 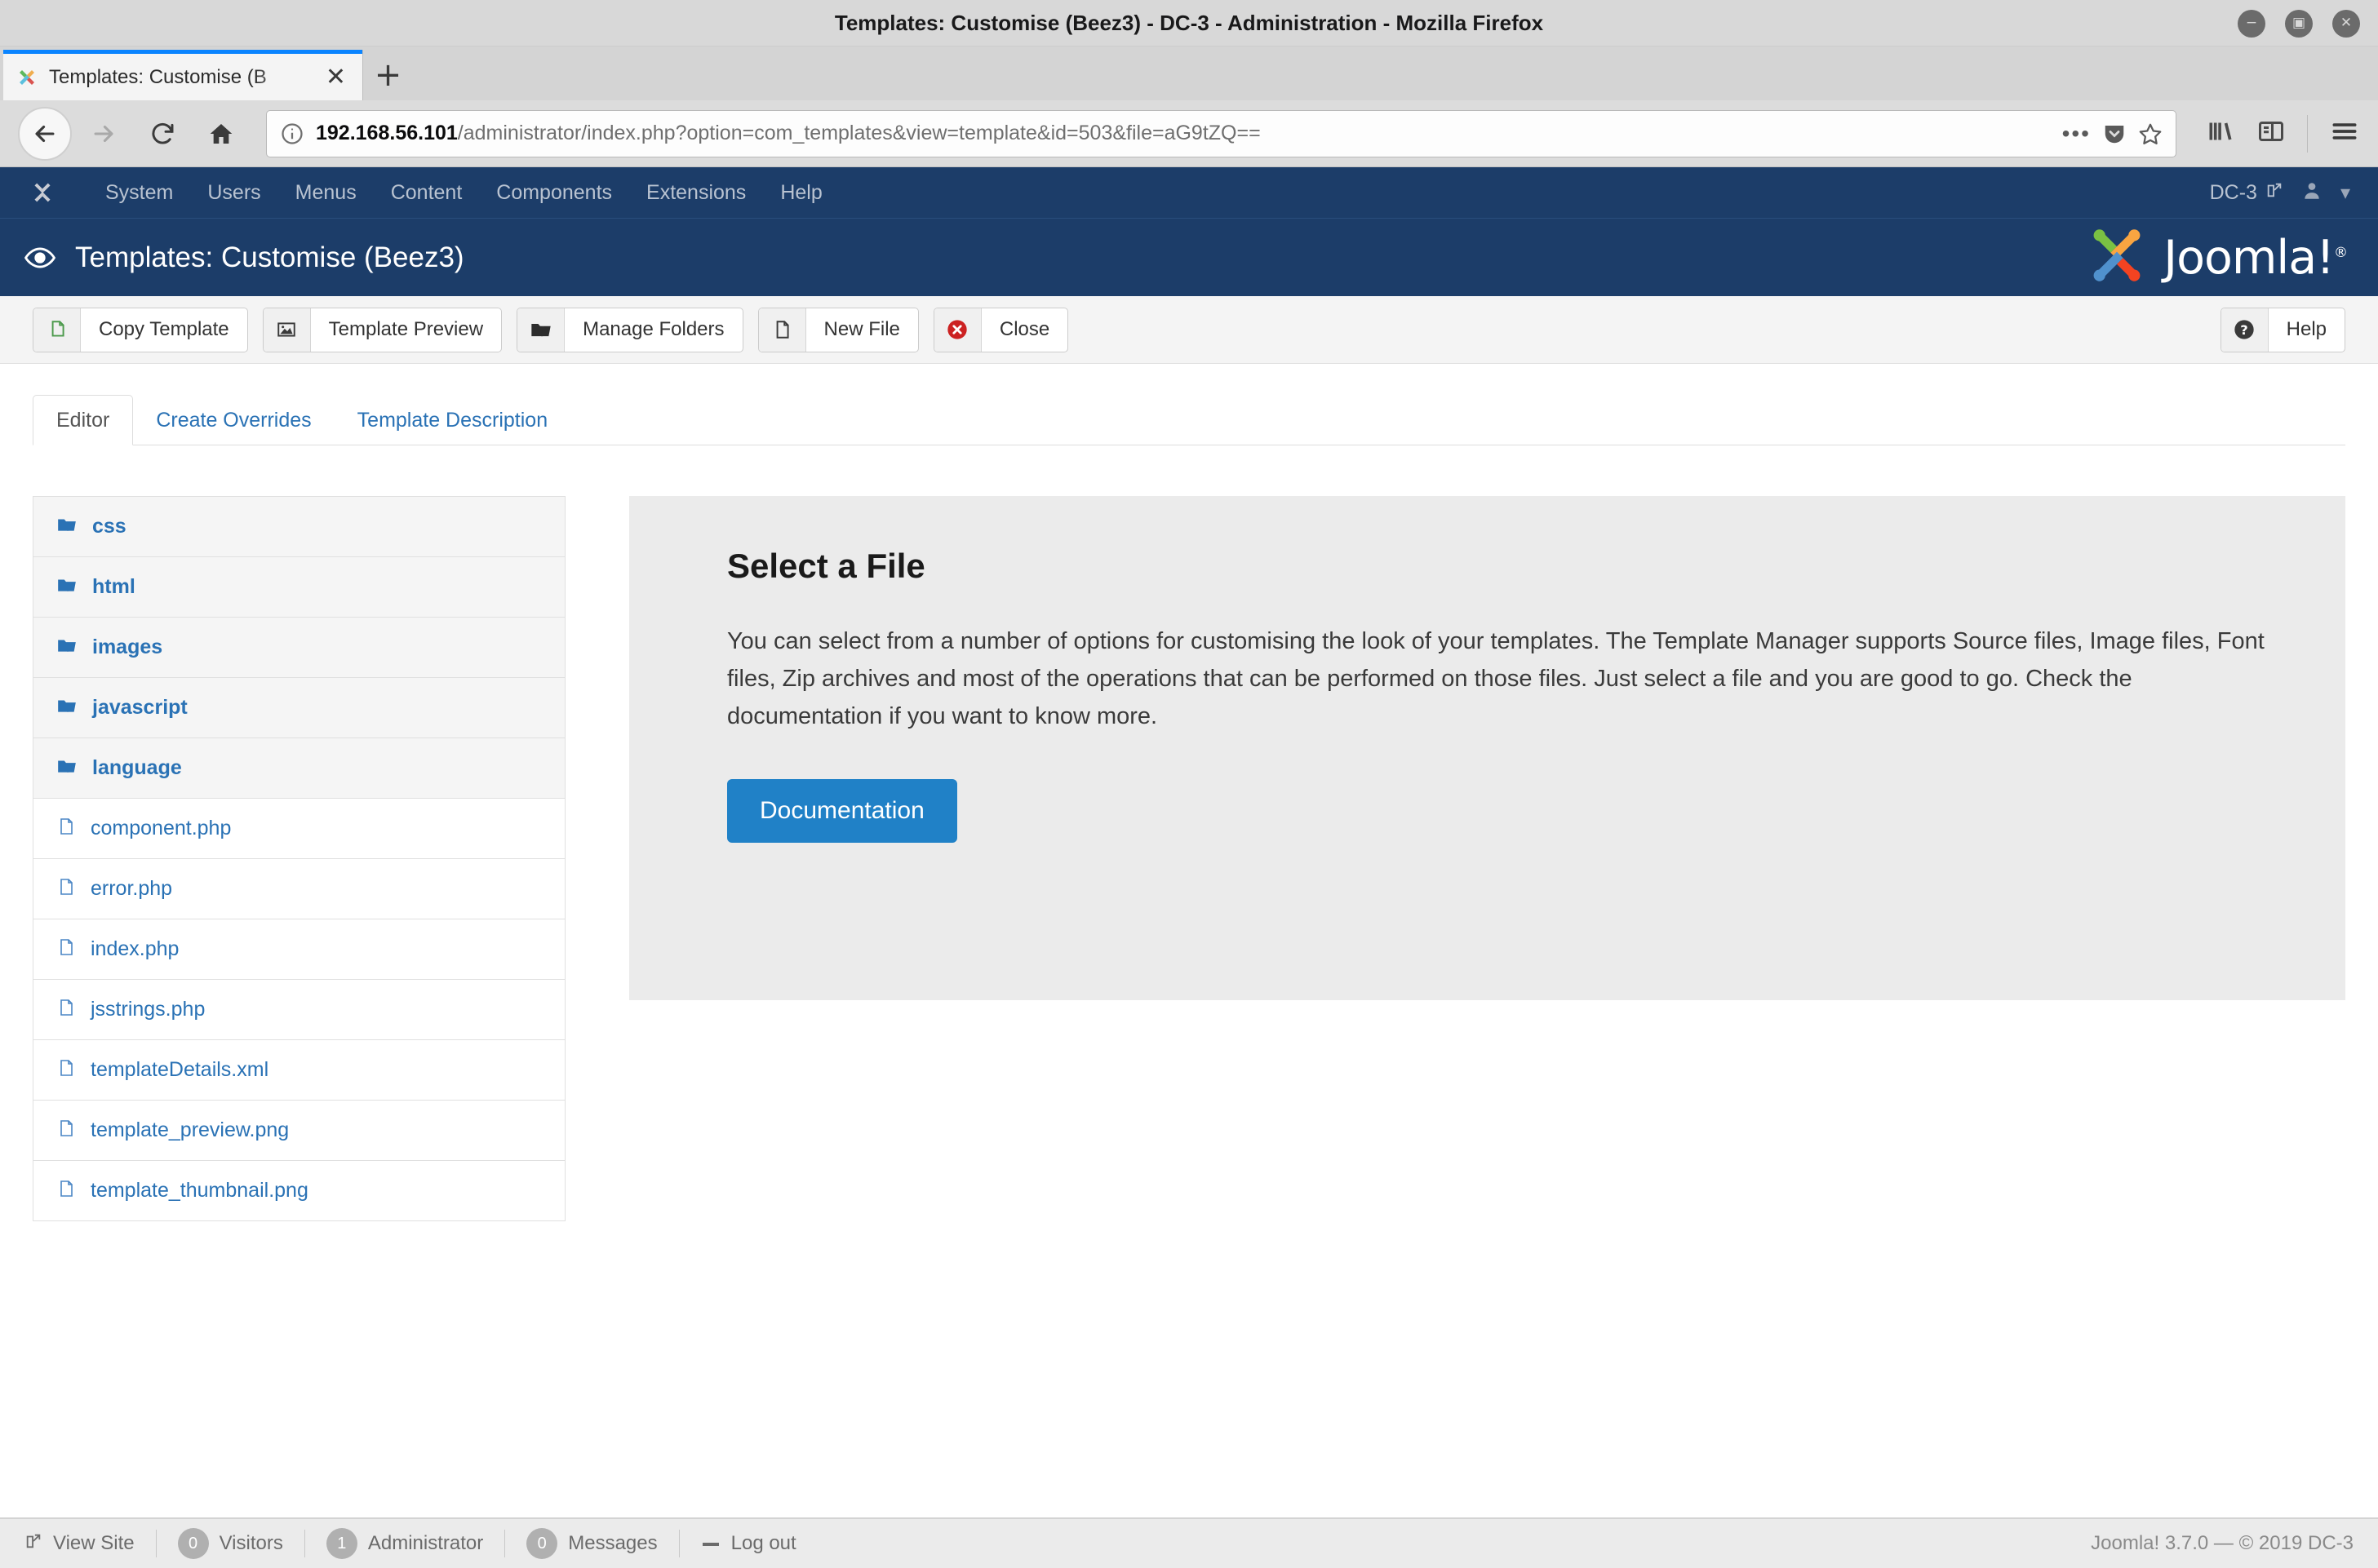 What do you see at coordinates (161, 828) in the screenshot?
I see `tree-item-label: component.php` at bounding box center [161, 828].